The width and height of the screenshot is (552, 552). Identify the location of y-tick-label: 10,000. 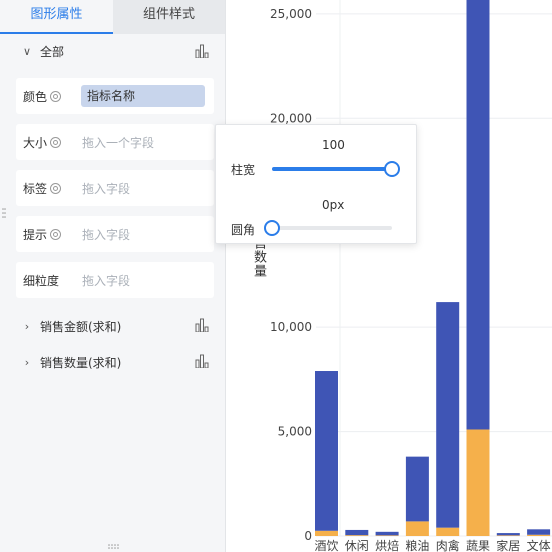
(291, 327).